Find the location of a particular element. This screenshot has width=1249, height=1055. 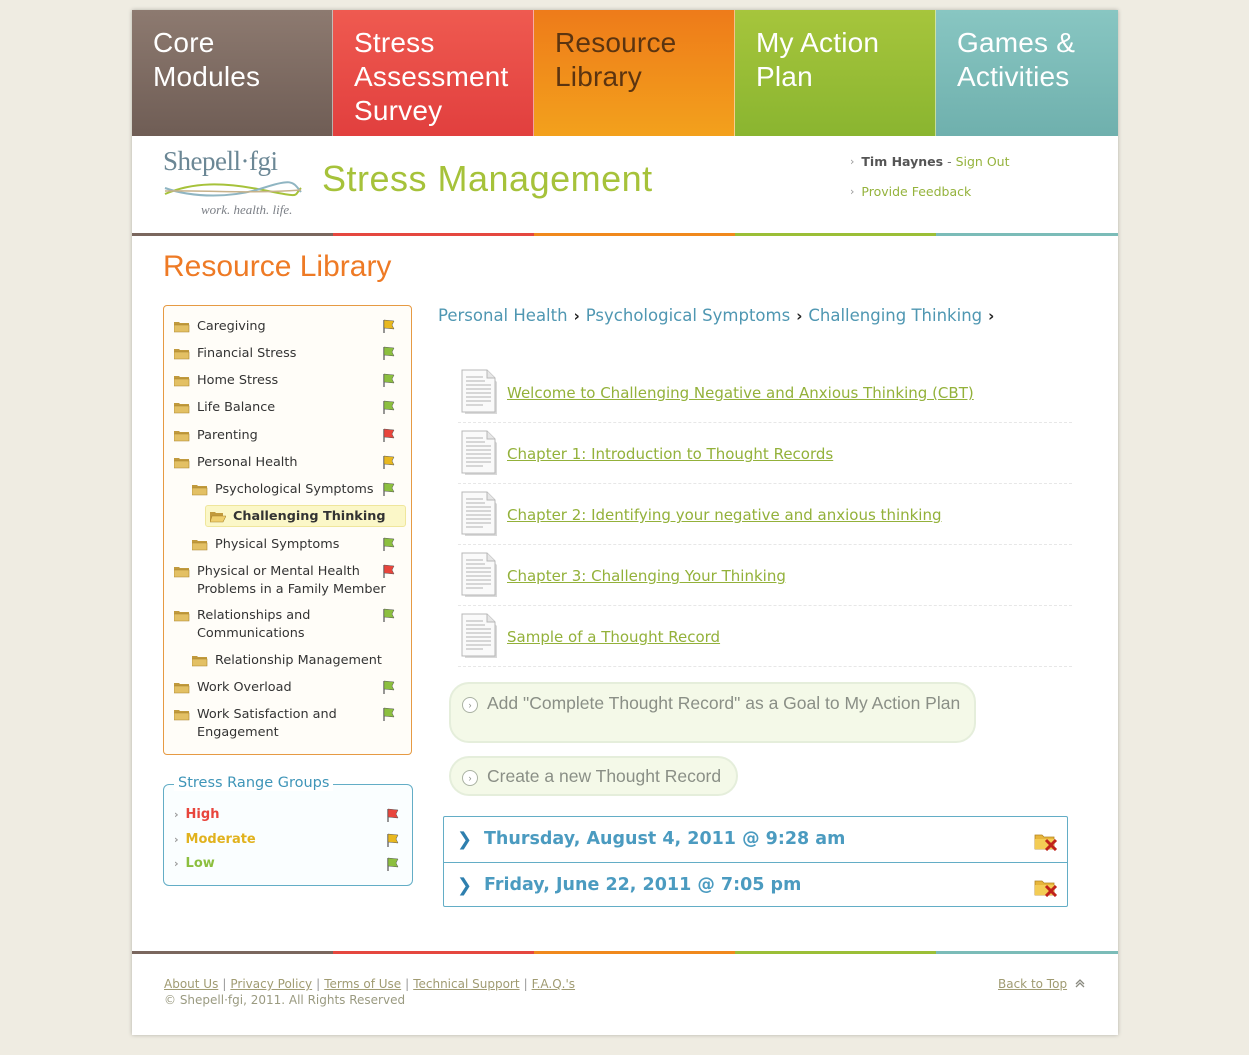

tree-item: Relationships and Communications is located at coordinates (287, 625).